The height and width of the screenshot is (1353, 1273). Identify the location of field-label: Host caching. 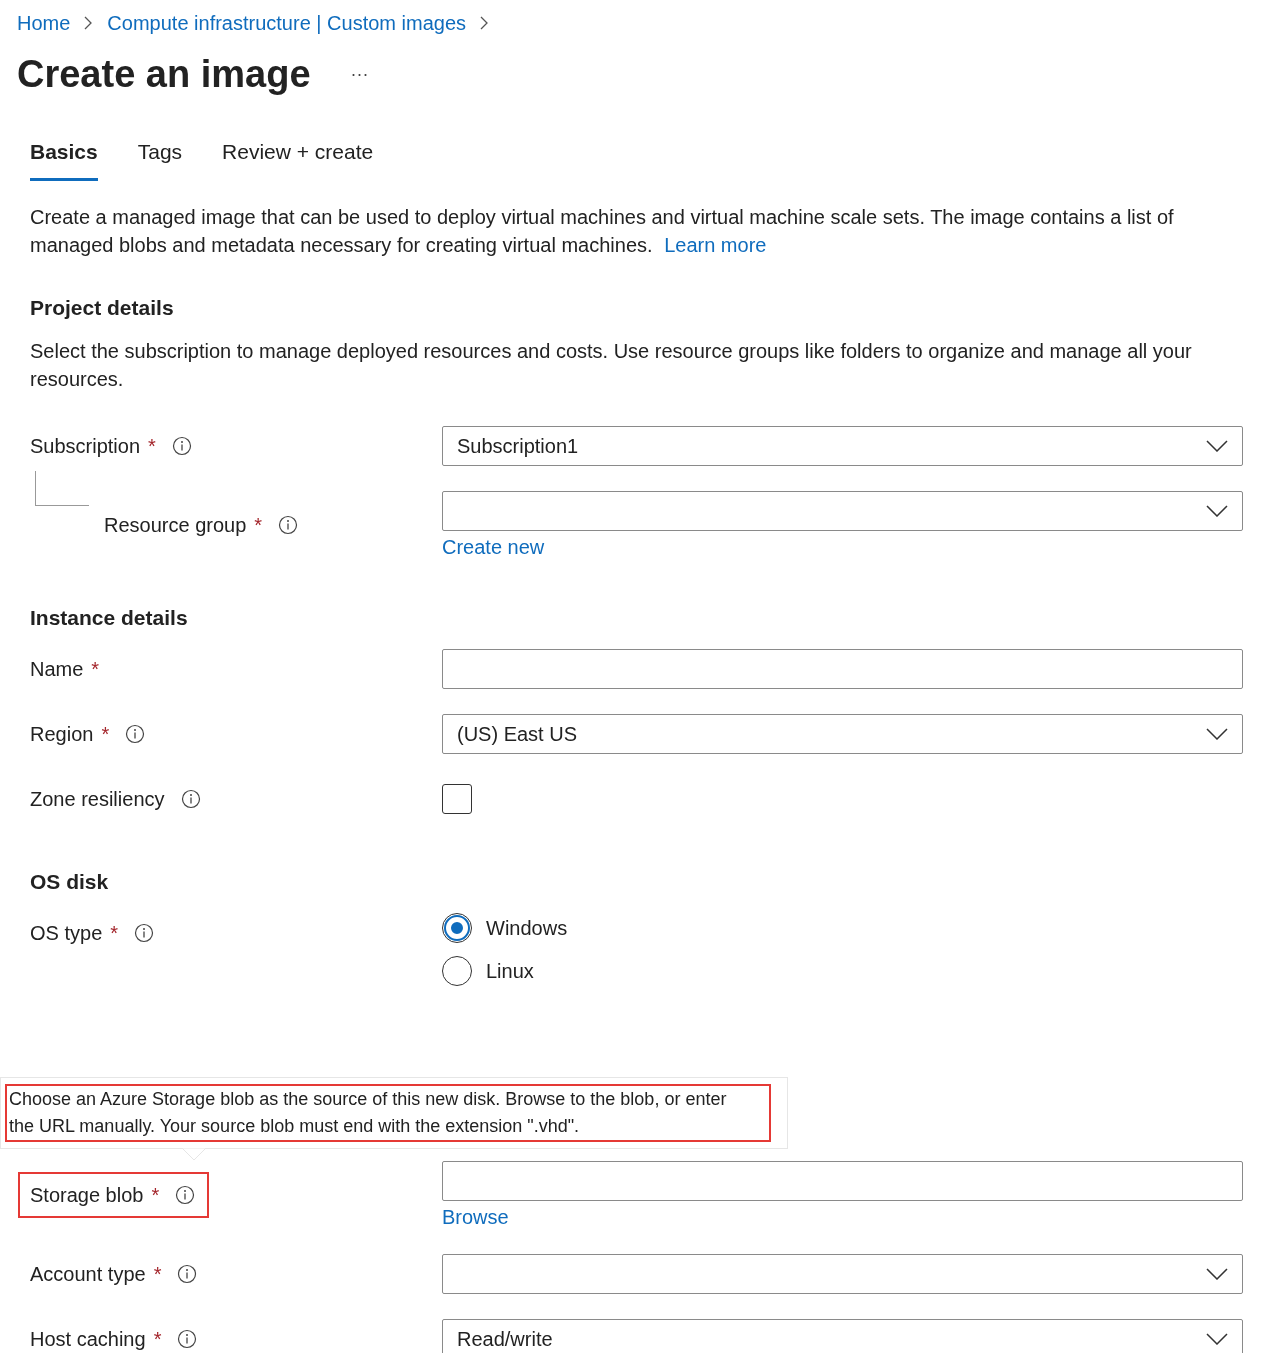
(88, 1339).